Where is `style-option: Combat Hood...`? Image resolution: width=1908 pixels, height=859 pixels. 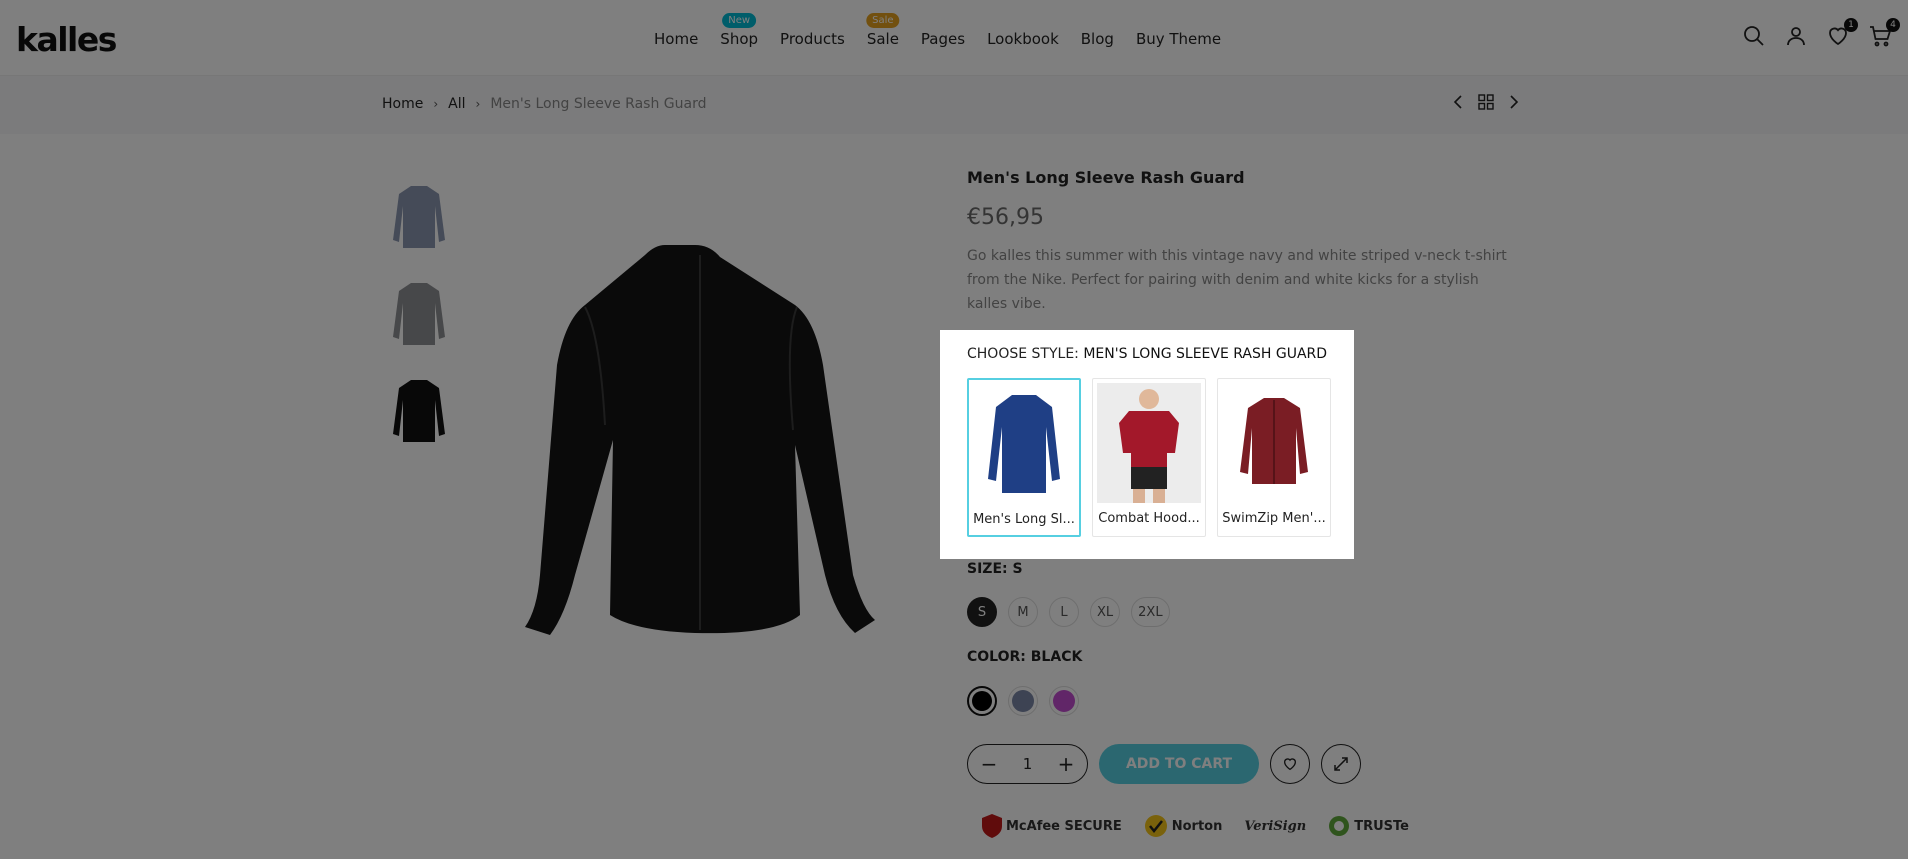
style-option: Combat Hood... is located at coordinates (1149, 457).